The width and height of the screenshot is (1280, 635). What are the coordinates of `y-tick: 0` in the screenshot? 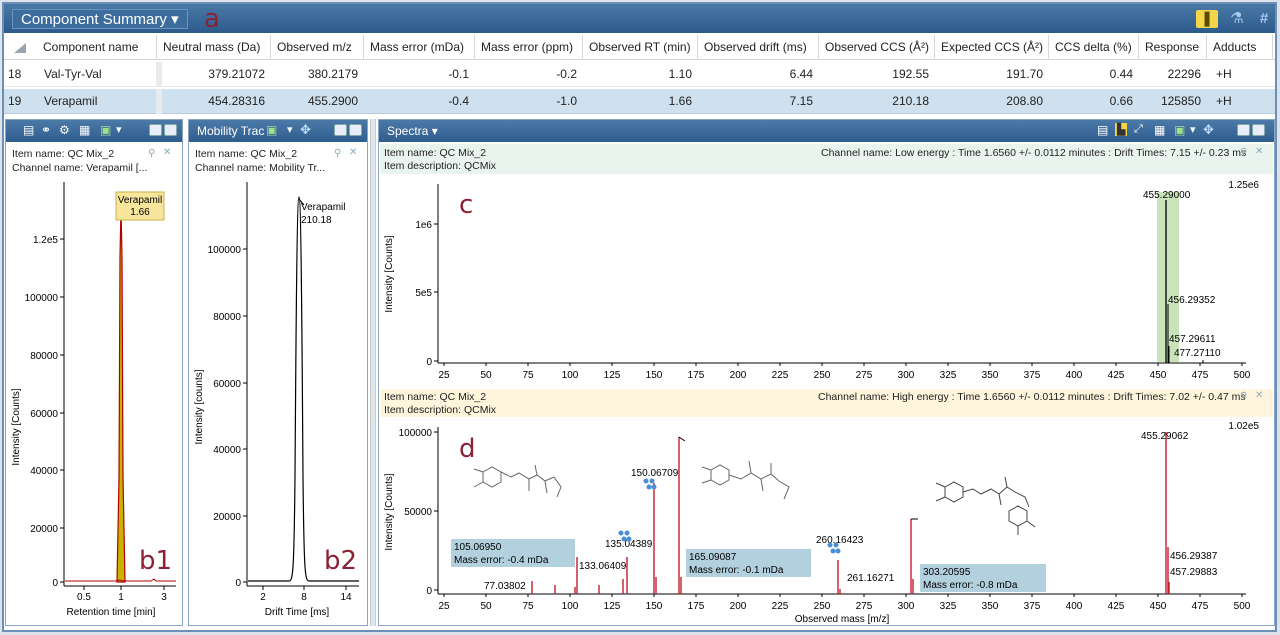 It's located at (432, 362).